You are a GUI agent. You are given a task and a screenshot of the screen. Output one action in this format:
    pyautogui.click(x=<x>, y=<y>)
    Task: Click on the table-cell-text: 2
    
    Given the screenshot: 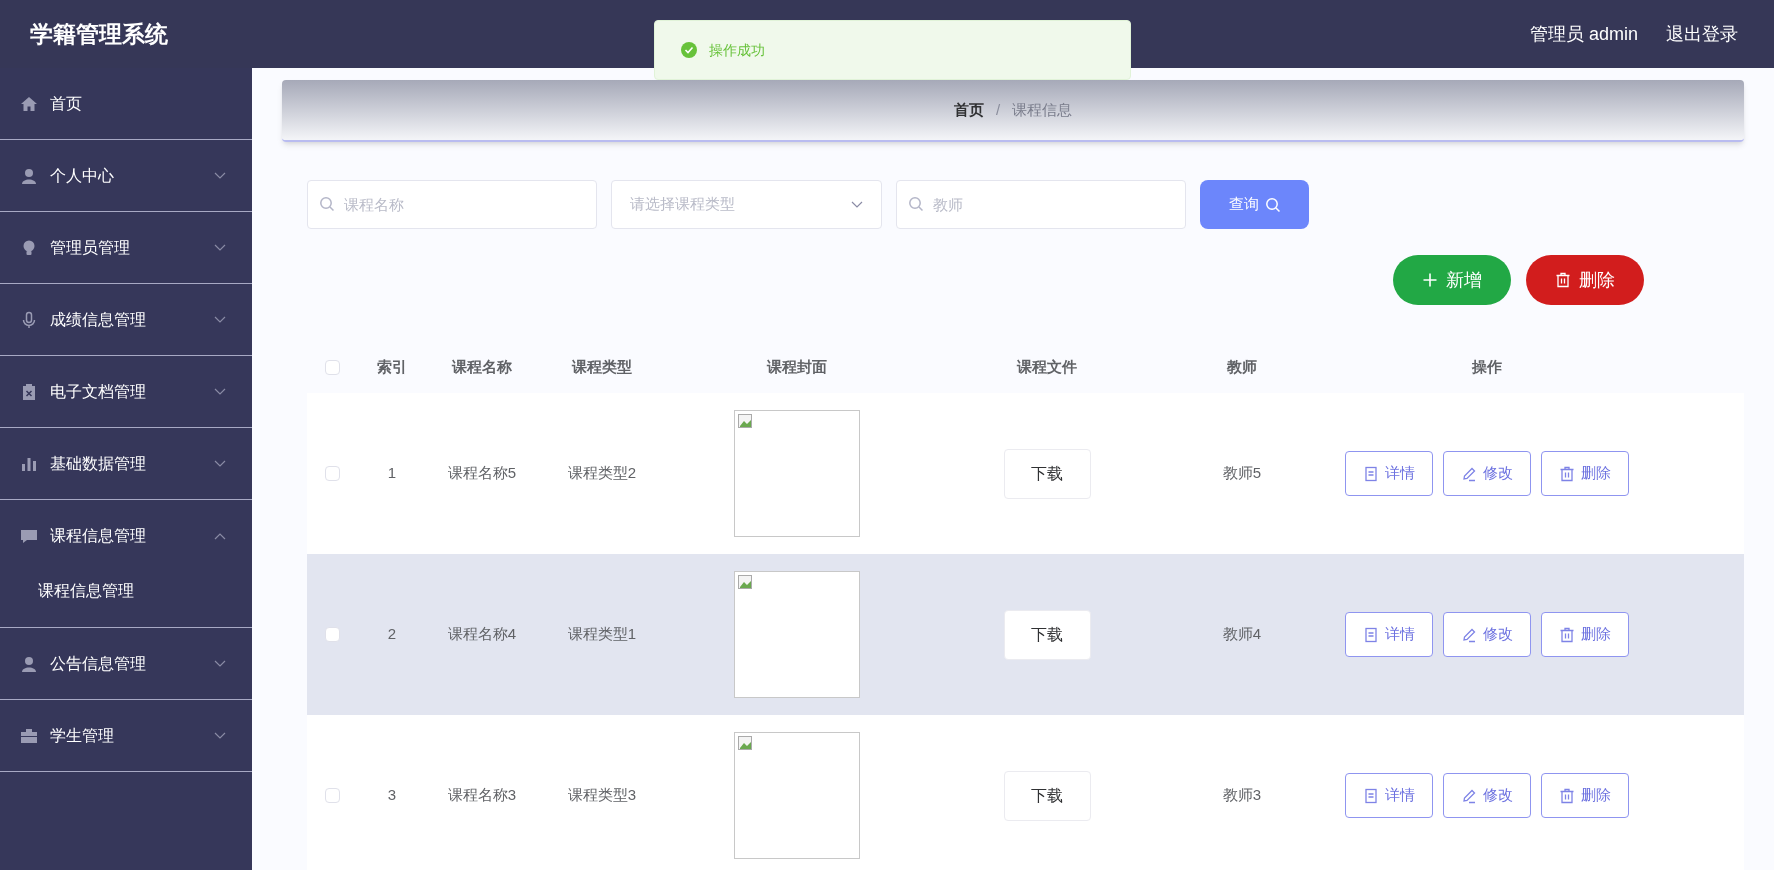 What is the action you would take?
    pyautogui.click(x=392, y=634)
    